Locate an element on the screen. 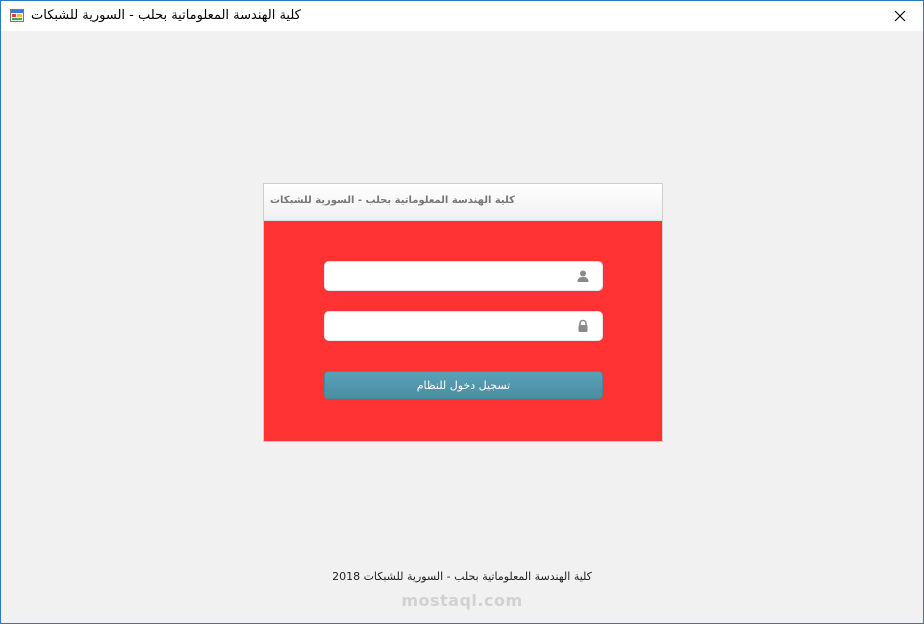 The height and width of the screenshot is (624, 924). login-button: تسجيل دخول للنظام is located at coordinates (463, 385).